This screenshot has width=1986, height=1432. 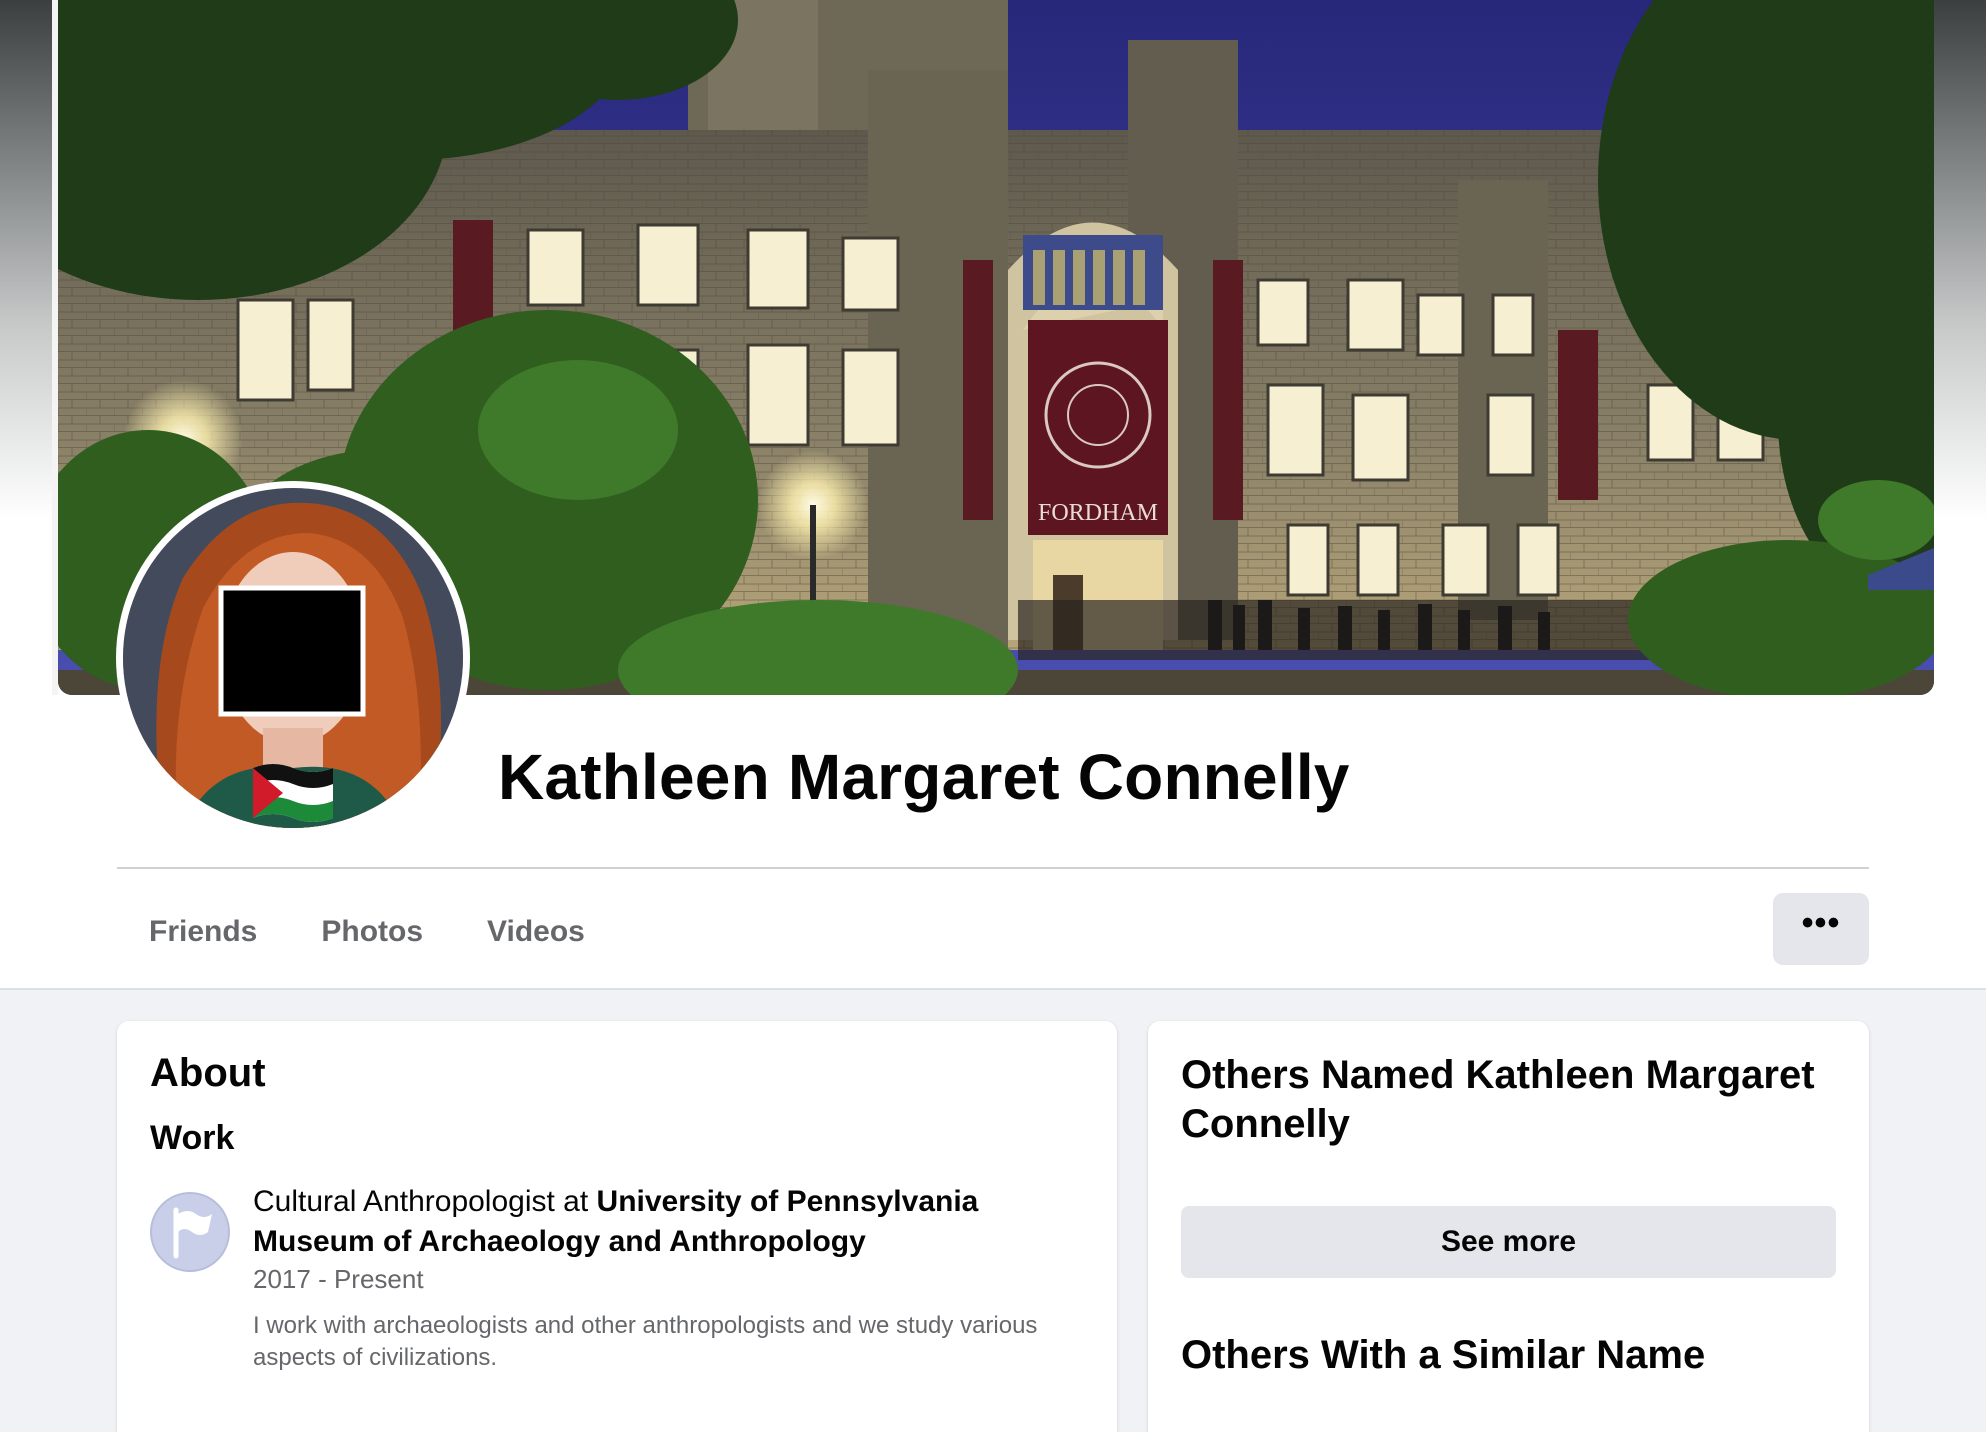 I want to click on profile-name: Kathleen Margaret Connelly, so click(x=924, y=777).